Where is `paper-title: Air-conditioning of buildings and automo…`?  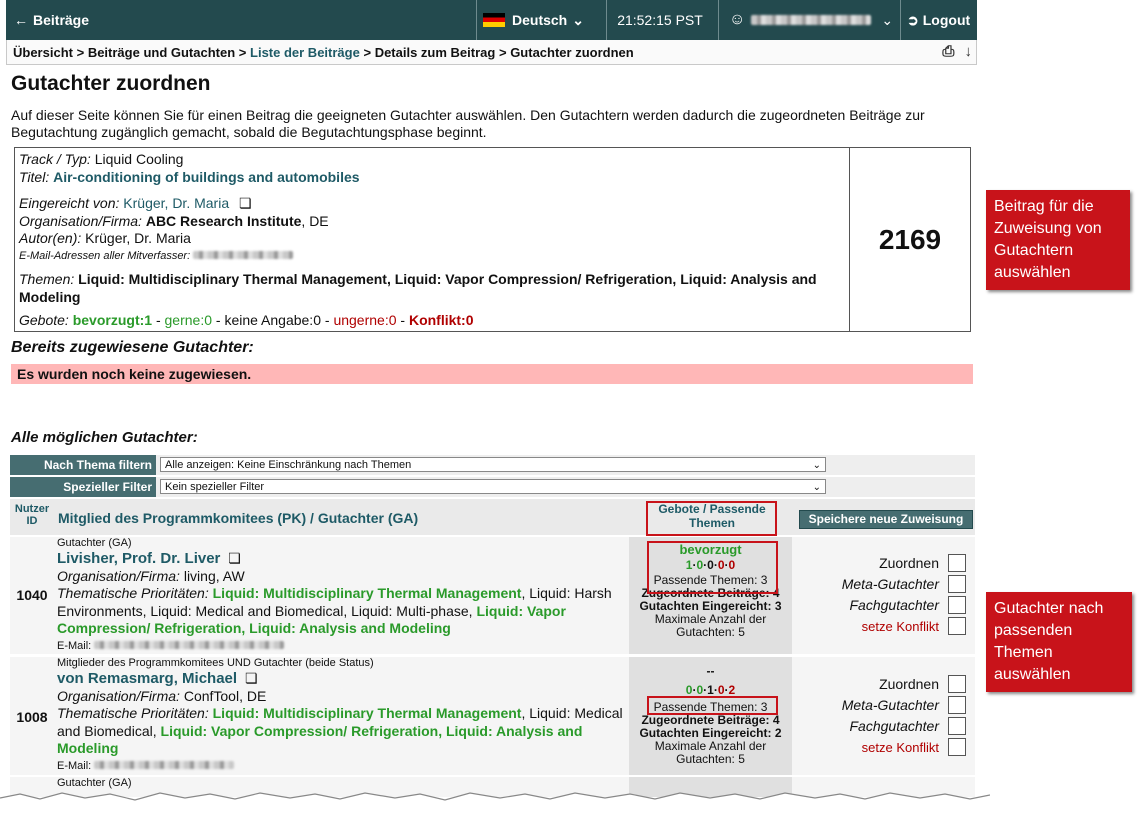 paper-title: Air-conditioning of buildings and automo… is located at coordinates (206, 177).